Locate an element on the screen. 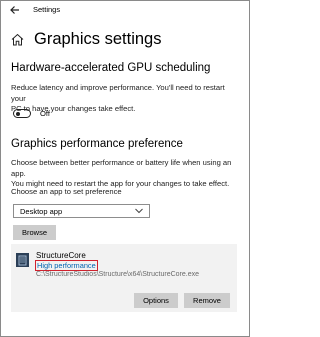 This screenshot has width=320, height=337. window-title: Settings is located at coordinates (47, 9).